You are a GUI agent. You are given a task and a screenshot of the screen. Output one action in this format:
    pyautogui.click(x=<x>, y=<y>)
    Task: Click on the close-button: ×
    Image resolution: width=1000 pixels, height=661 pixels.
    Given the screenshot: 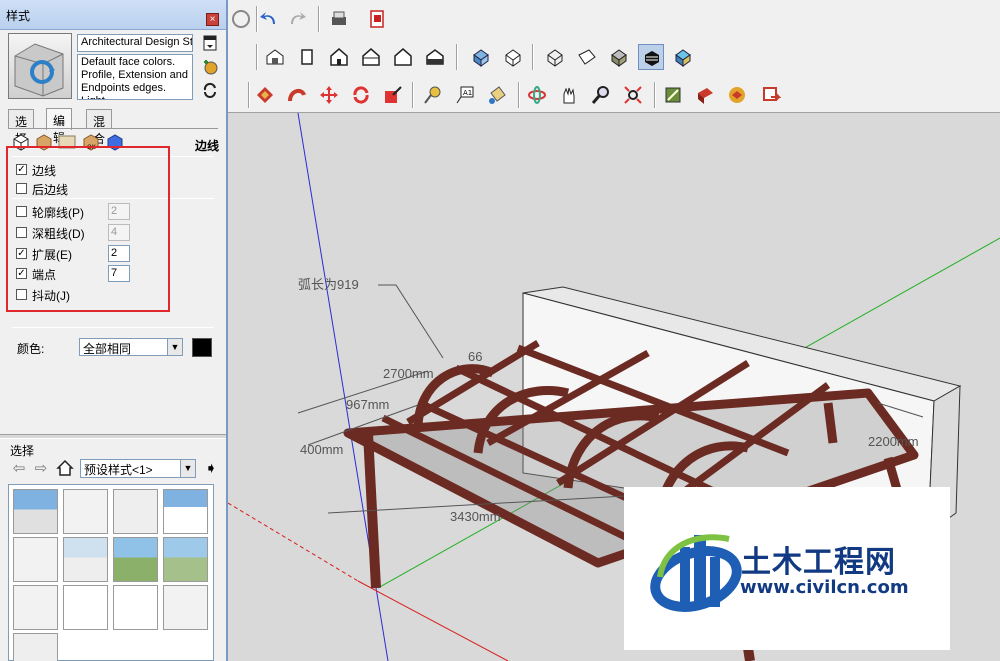 What is the action you would take?
    pyautogui.click(x=212, y=19)
    